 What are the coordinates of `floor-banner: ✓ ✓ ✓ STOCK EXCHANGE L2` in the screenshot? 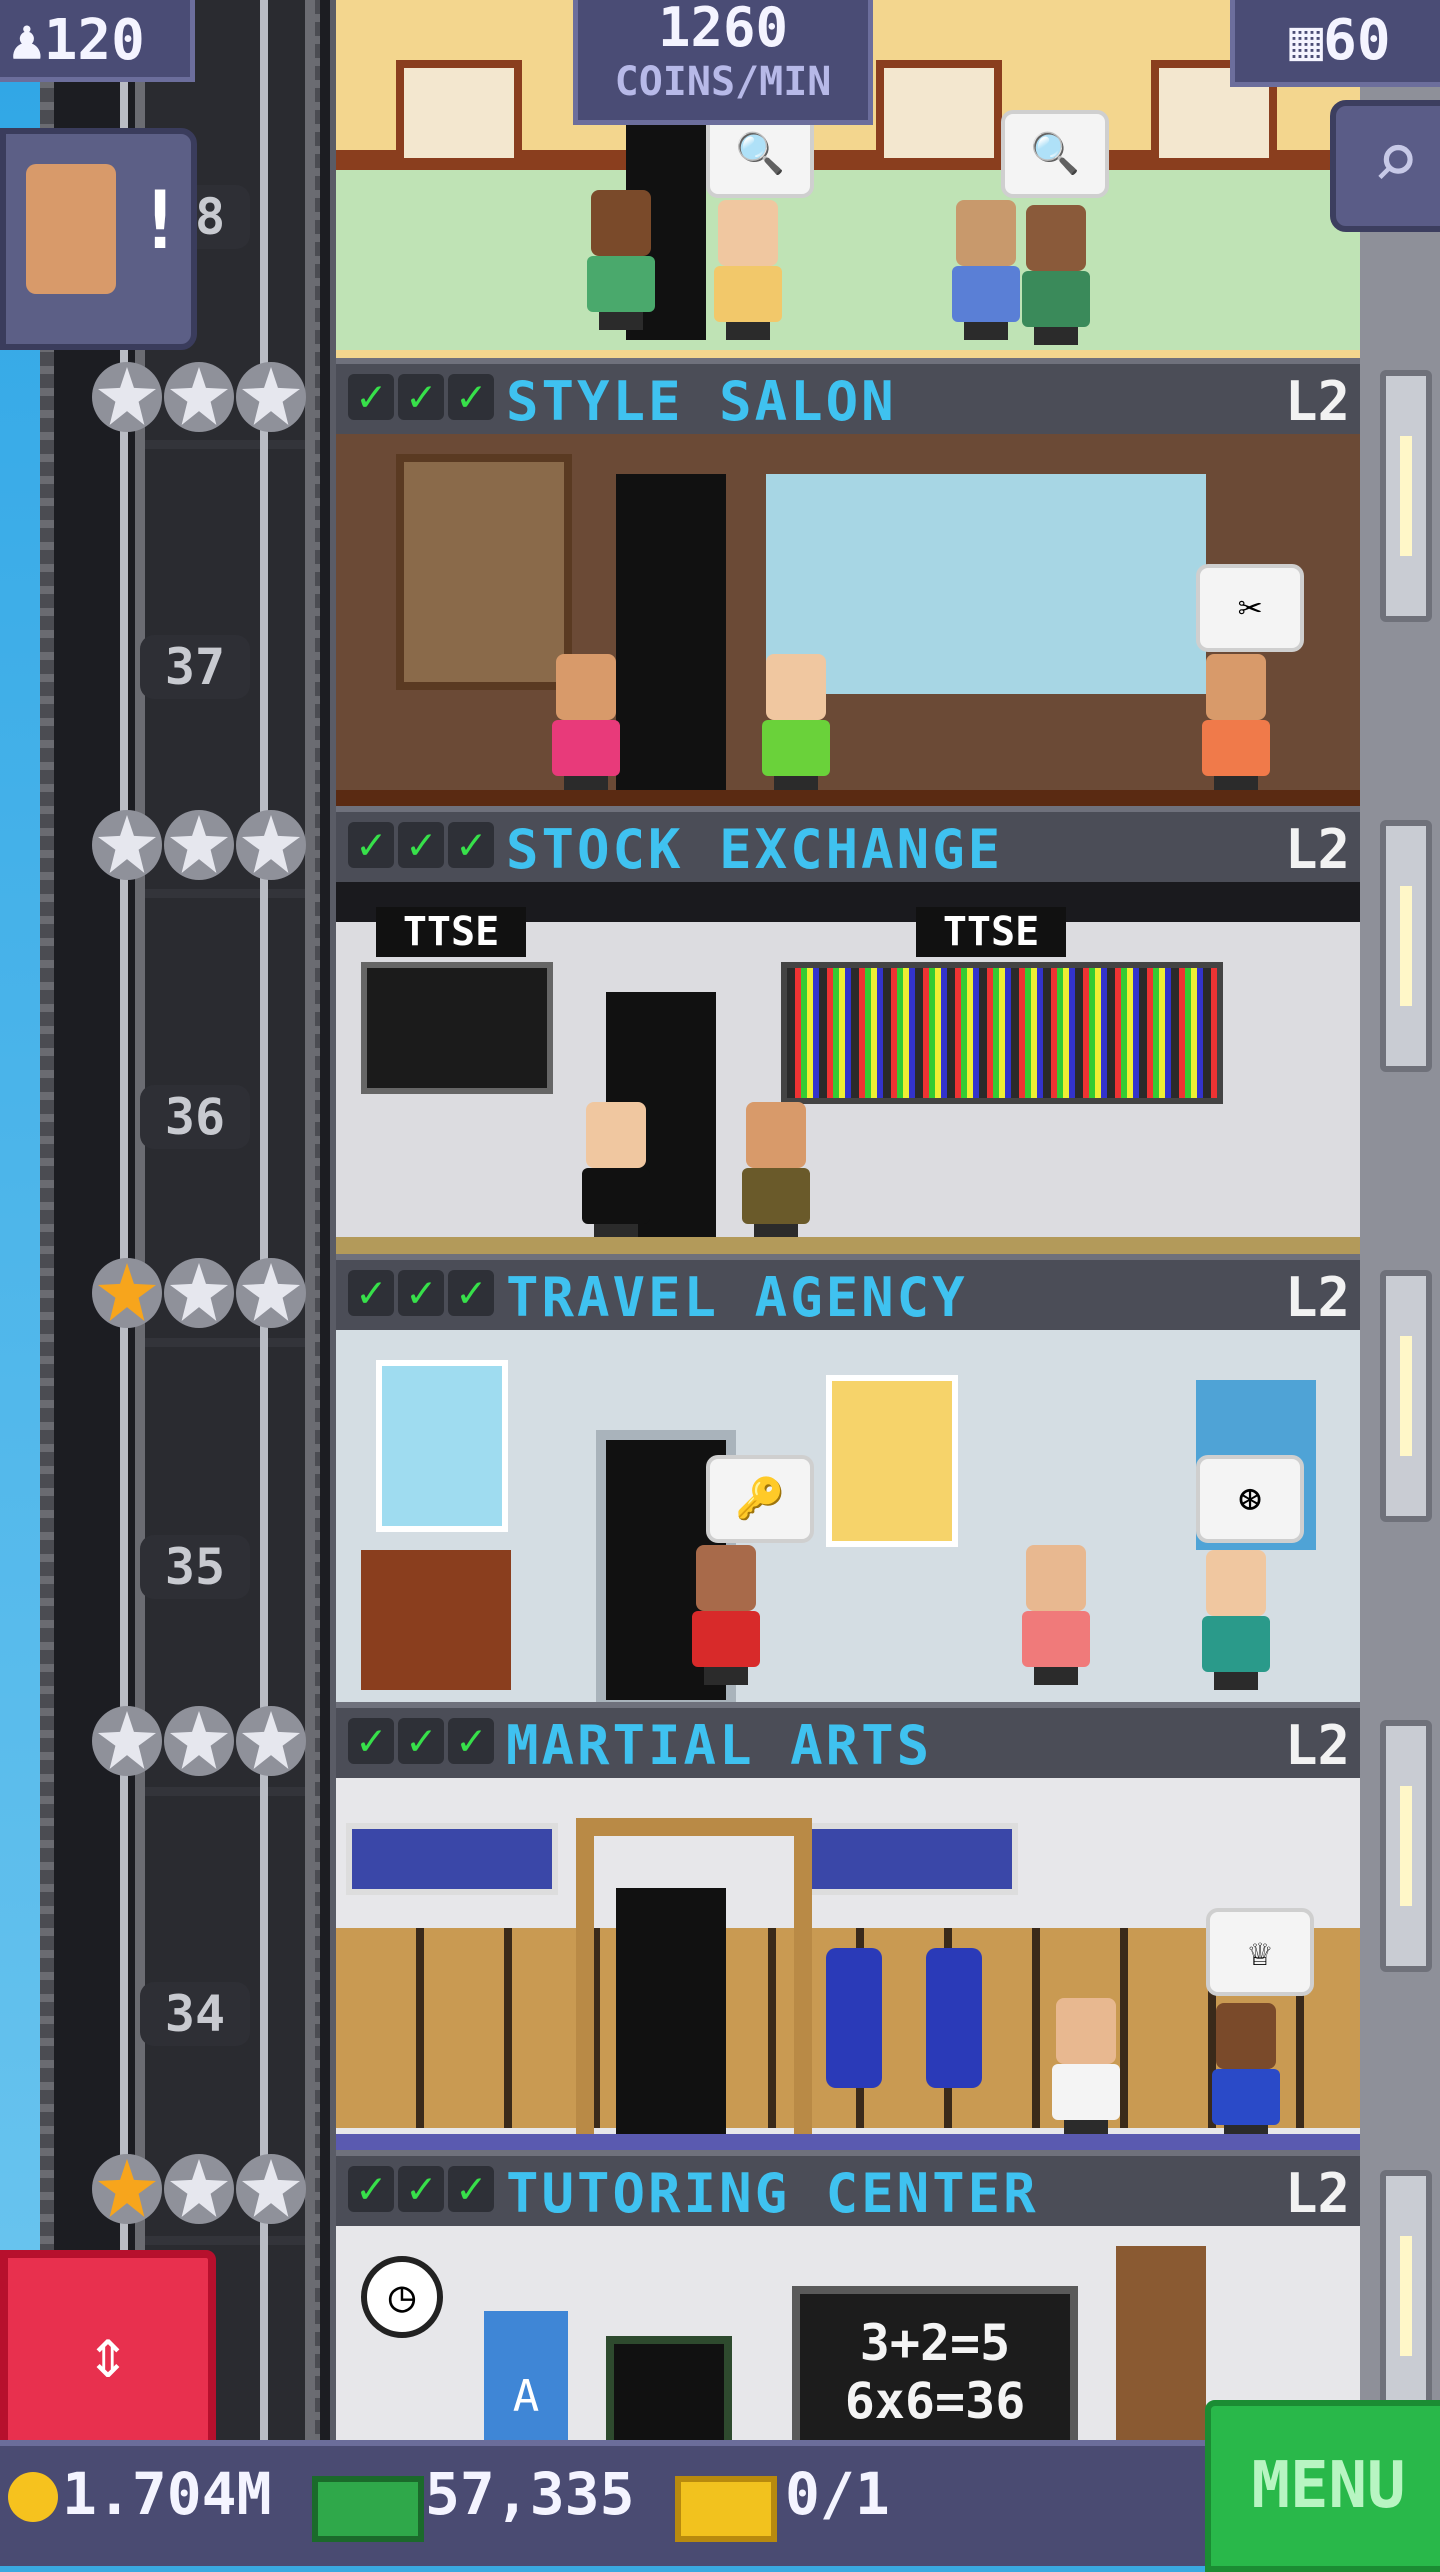 It's located at (848, 850).